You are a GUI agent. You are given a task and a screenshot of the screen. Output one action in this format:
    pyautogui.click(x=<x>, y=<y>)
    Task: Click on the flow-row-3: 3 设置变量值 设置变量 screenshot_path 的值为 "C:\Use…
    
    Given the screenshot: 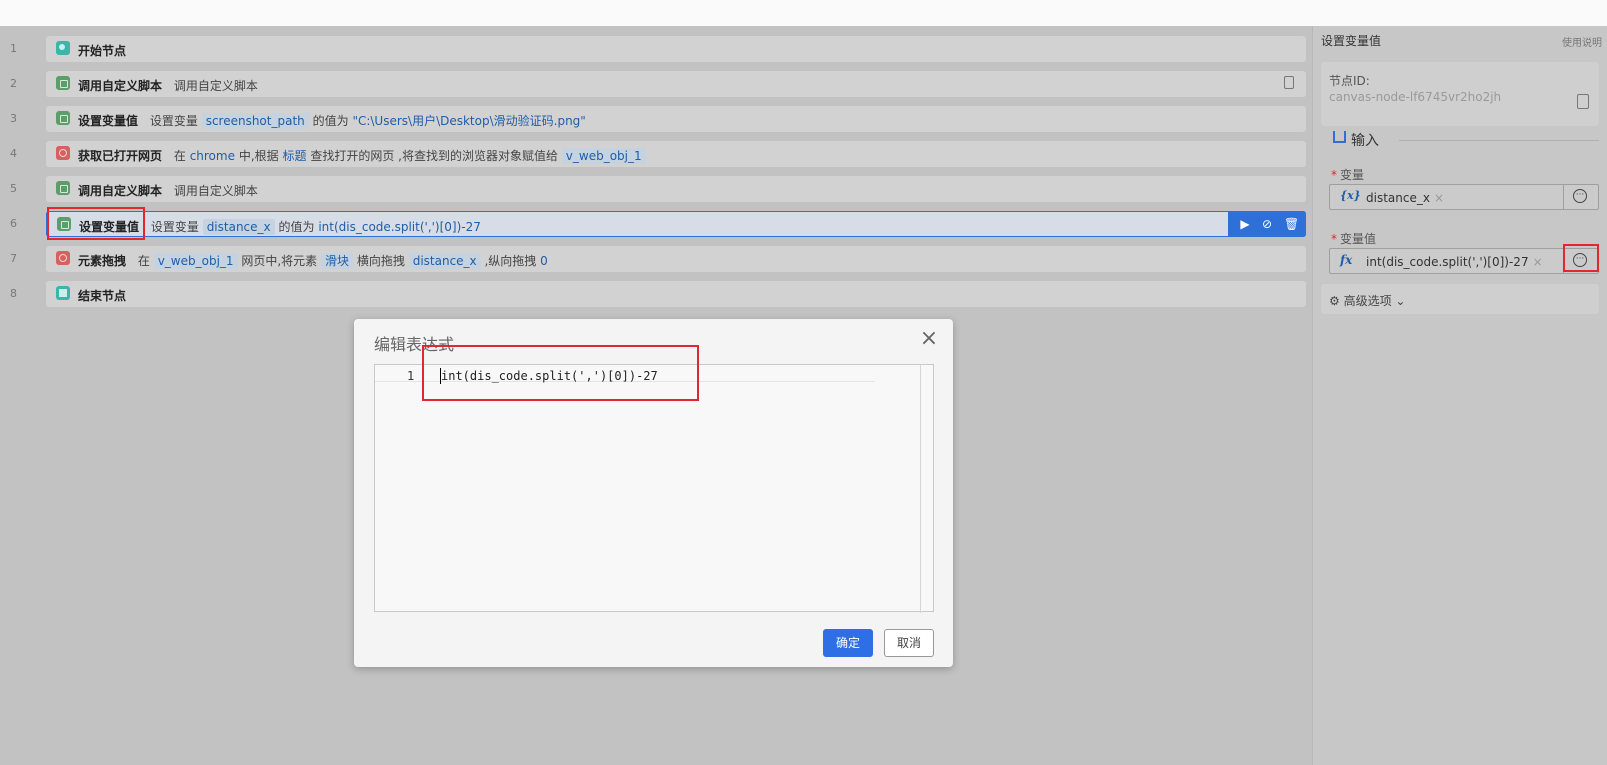 What is the action you would take?
    pyautogui.click(x=656, y=119)
    